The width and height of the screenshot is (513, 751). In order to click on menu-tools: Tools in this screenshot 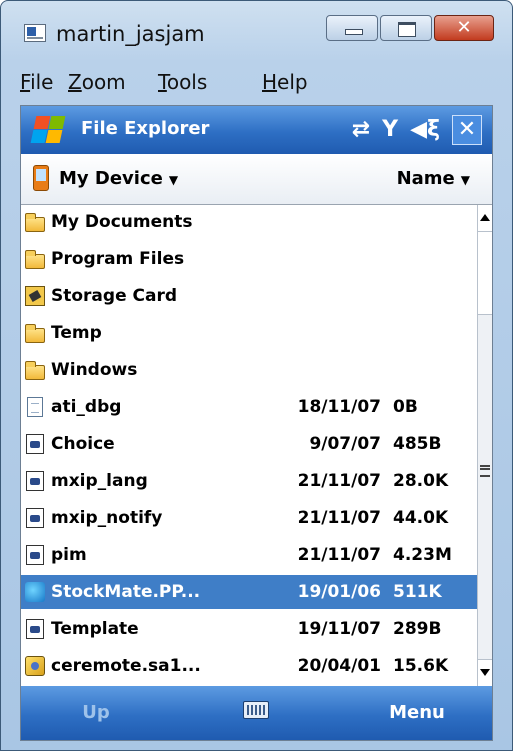, I will do `click(182, 82)`.